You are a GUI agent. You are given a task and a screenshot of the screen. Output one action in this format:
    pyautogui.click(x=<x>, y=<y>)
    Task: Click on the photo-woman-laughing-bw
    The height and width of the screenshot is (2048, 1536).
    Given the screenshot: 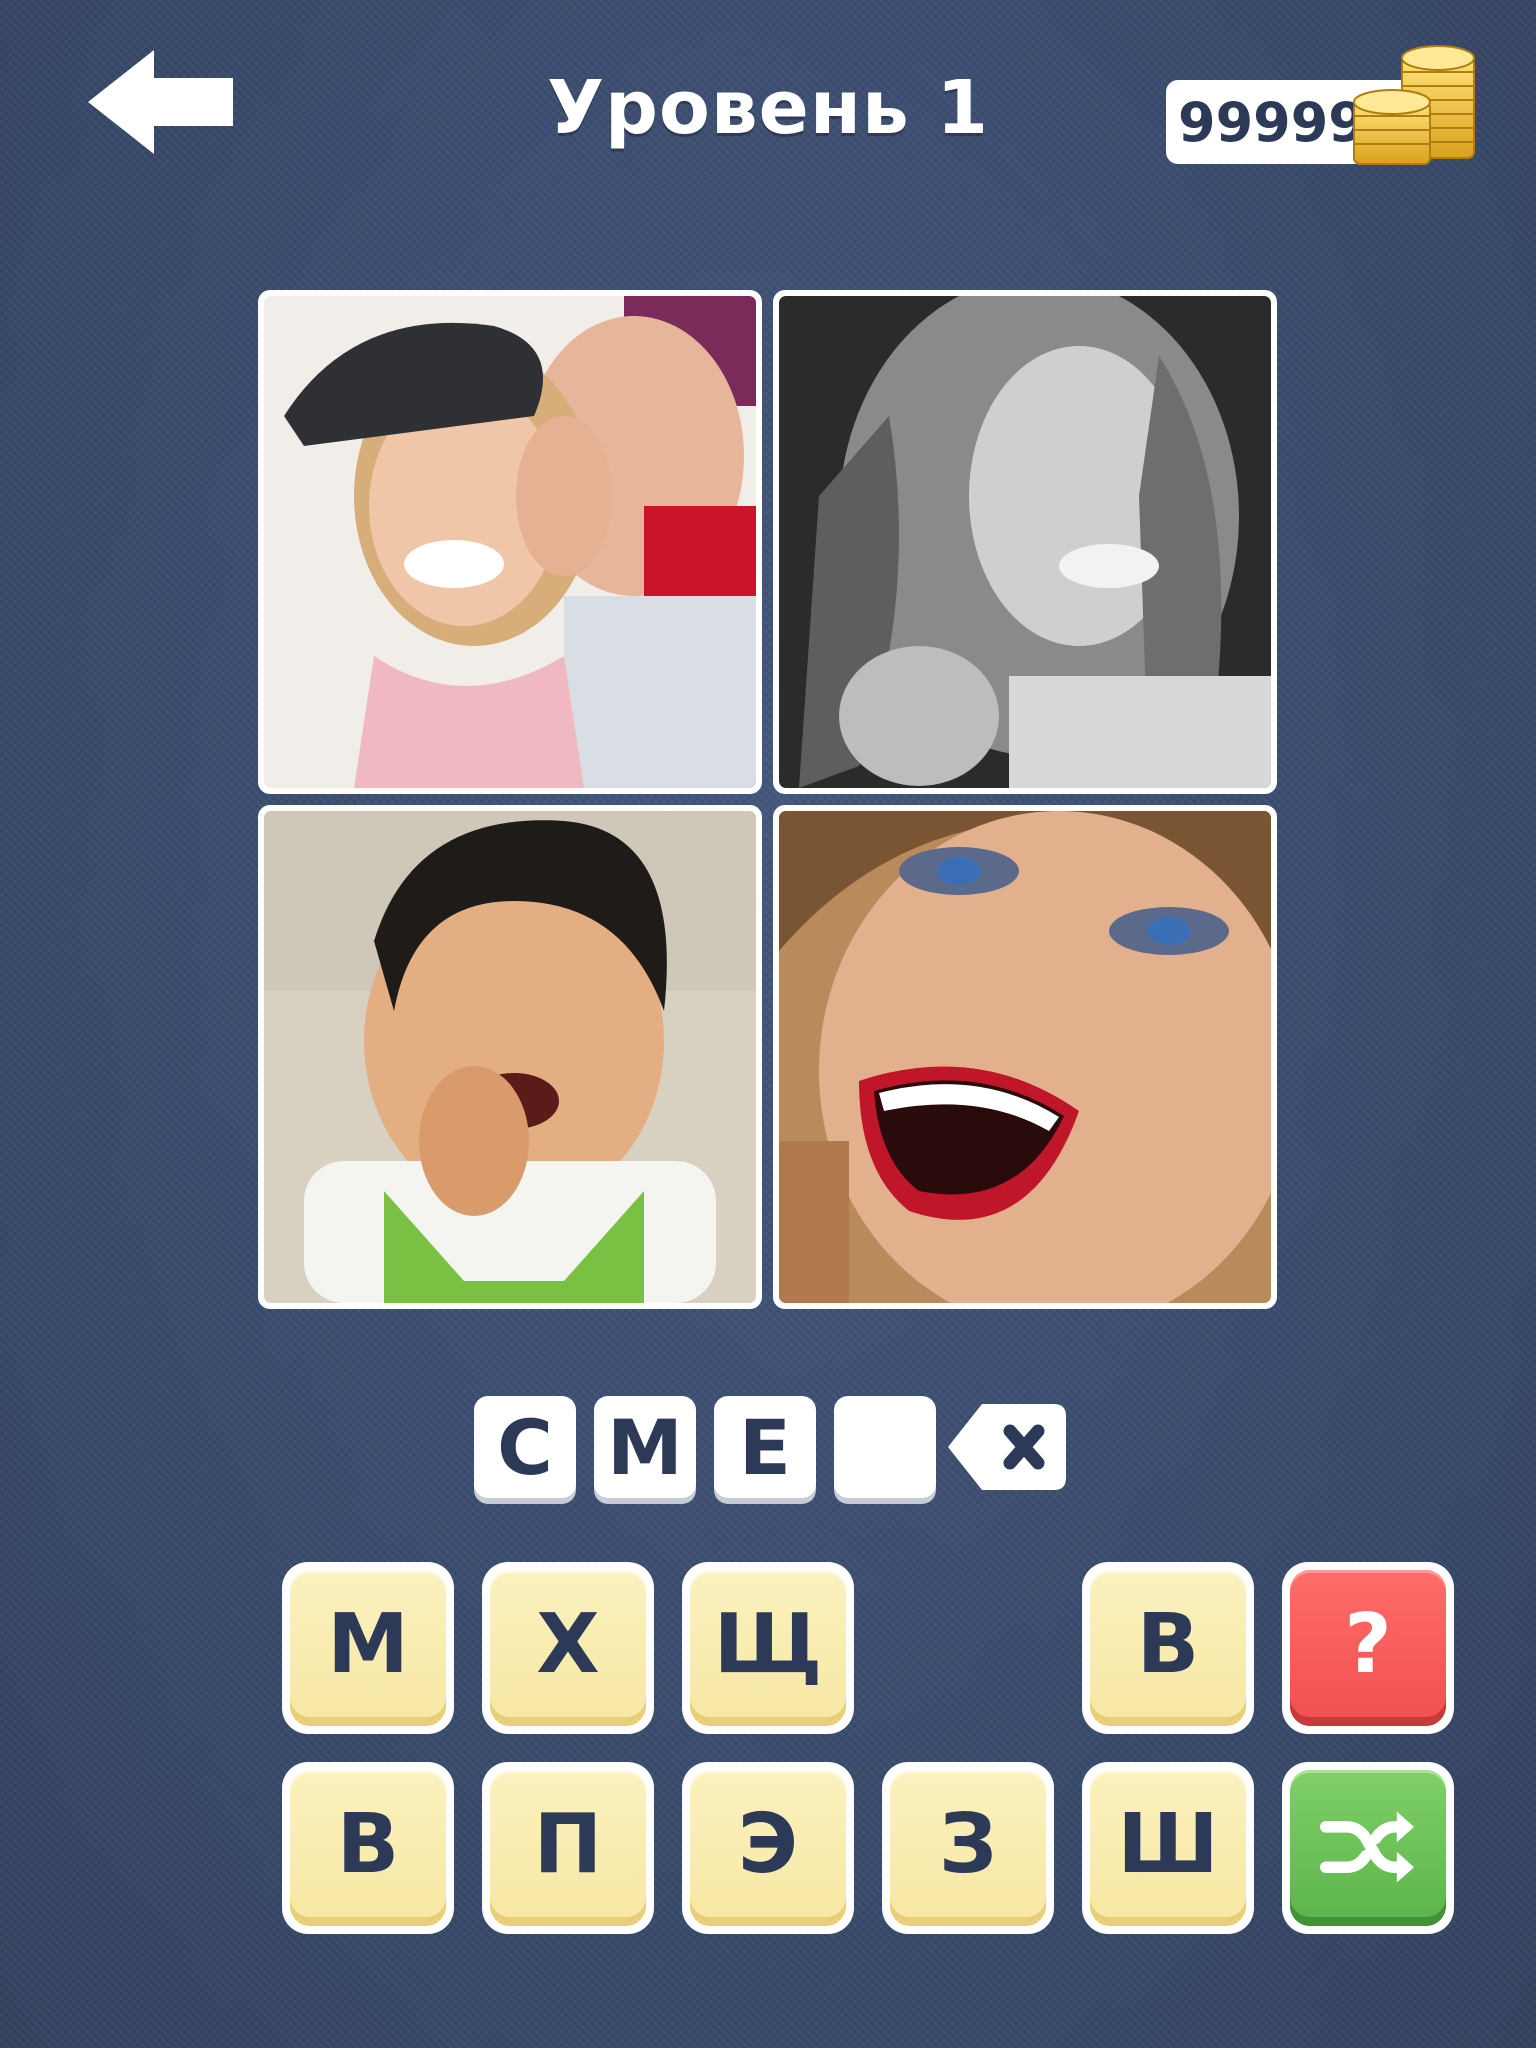 What is the action you would take?
    pyautogui.click(x=1025, y=542)
    